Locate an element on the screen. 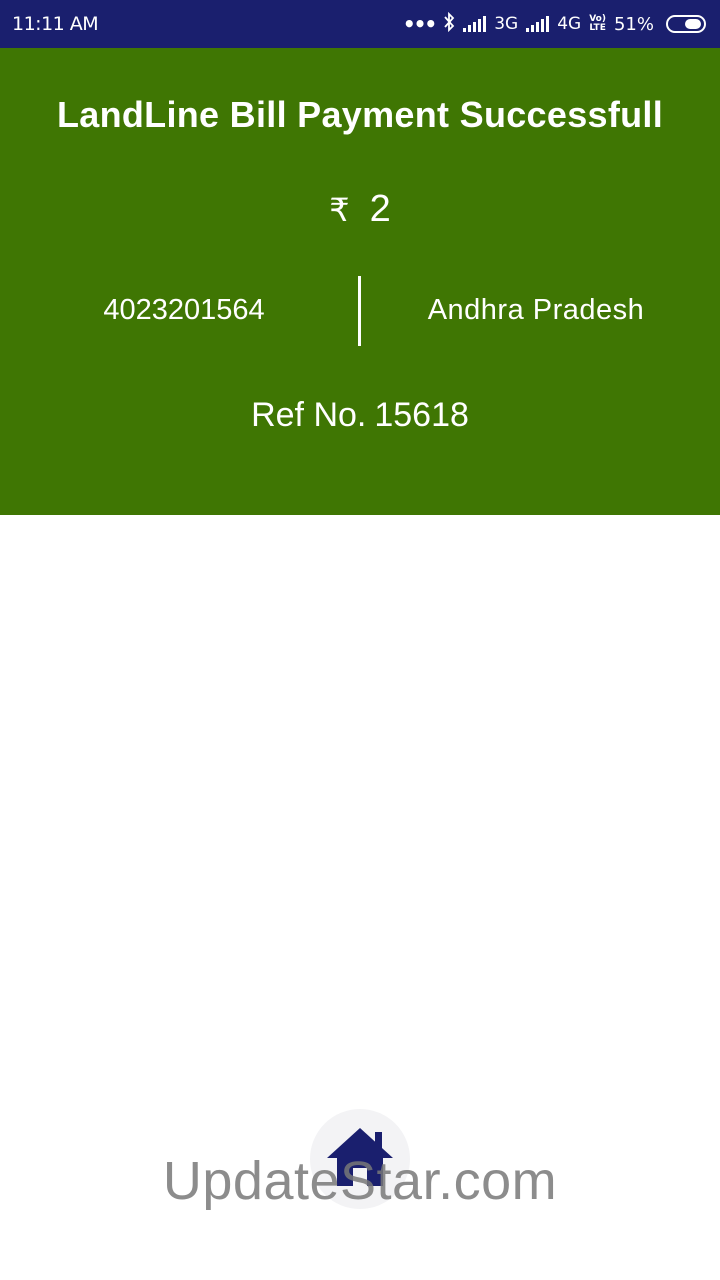 This screenshot has width=720, height=1280. bill-details-row: 4023201564 Andhra Pradesh is located at coordinates (360, 312).